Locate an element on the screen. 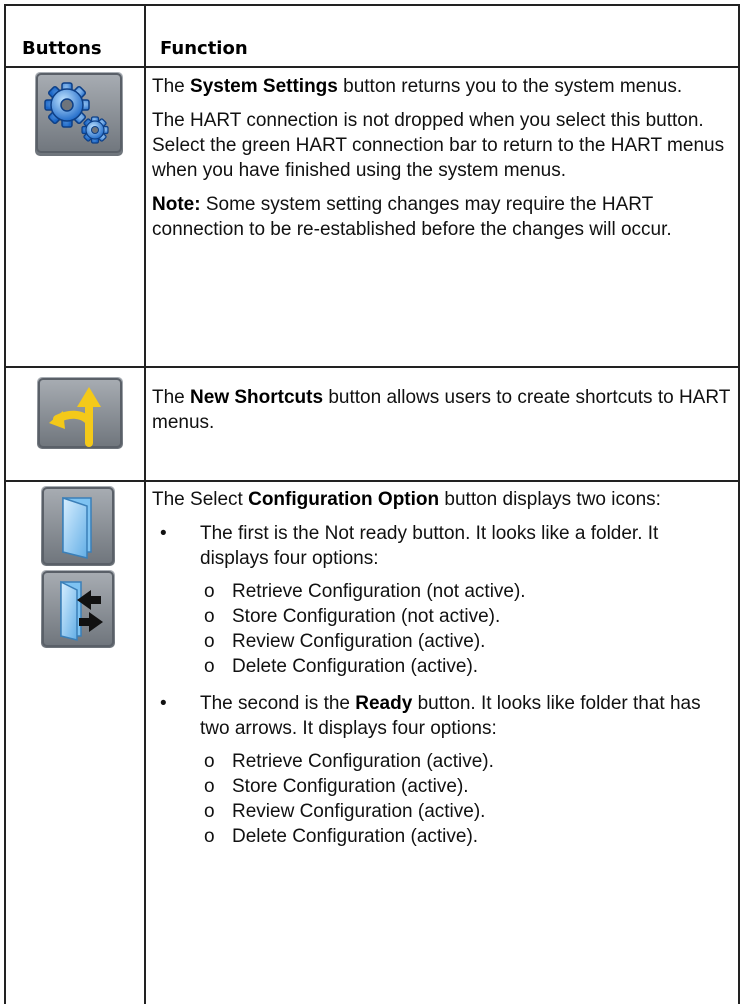 This screenshot has height=1004, width=750. new-shortcuts-term: New Shortcuts is located at coordinates (257, 397).